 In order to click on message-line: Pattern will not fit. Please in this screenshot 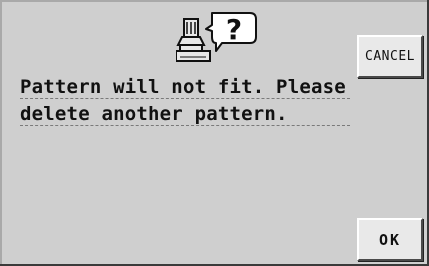, I will do `click(185, 87)`.